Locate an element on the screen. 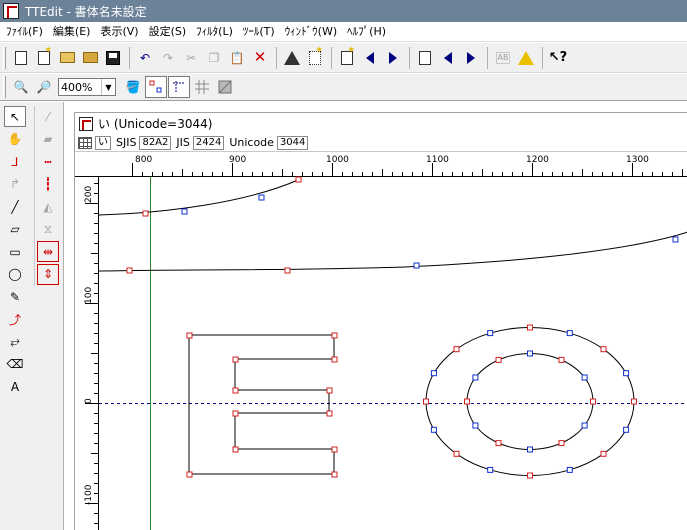 The height and width of the screenshot is (530, 687). menu-filter: ﾌｨﾙﾀ(L) is located at coordinates (214, 32).